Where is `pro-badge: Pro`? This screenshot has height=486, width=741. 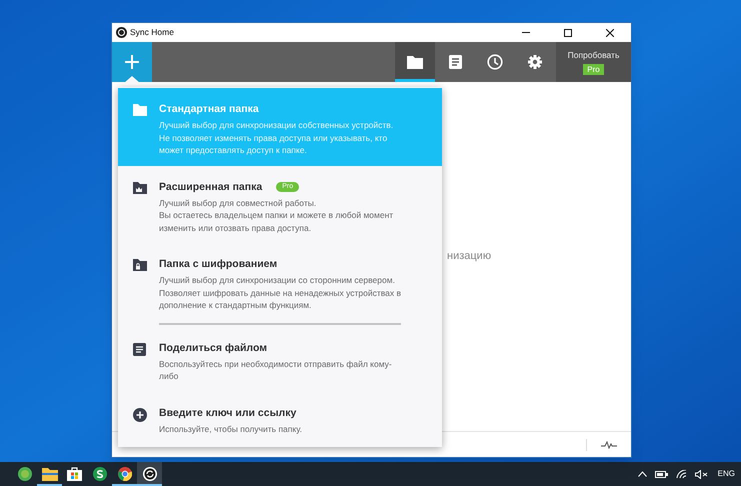 pro-badge: Pro is located at coordinates (593, 69).